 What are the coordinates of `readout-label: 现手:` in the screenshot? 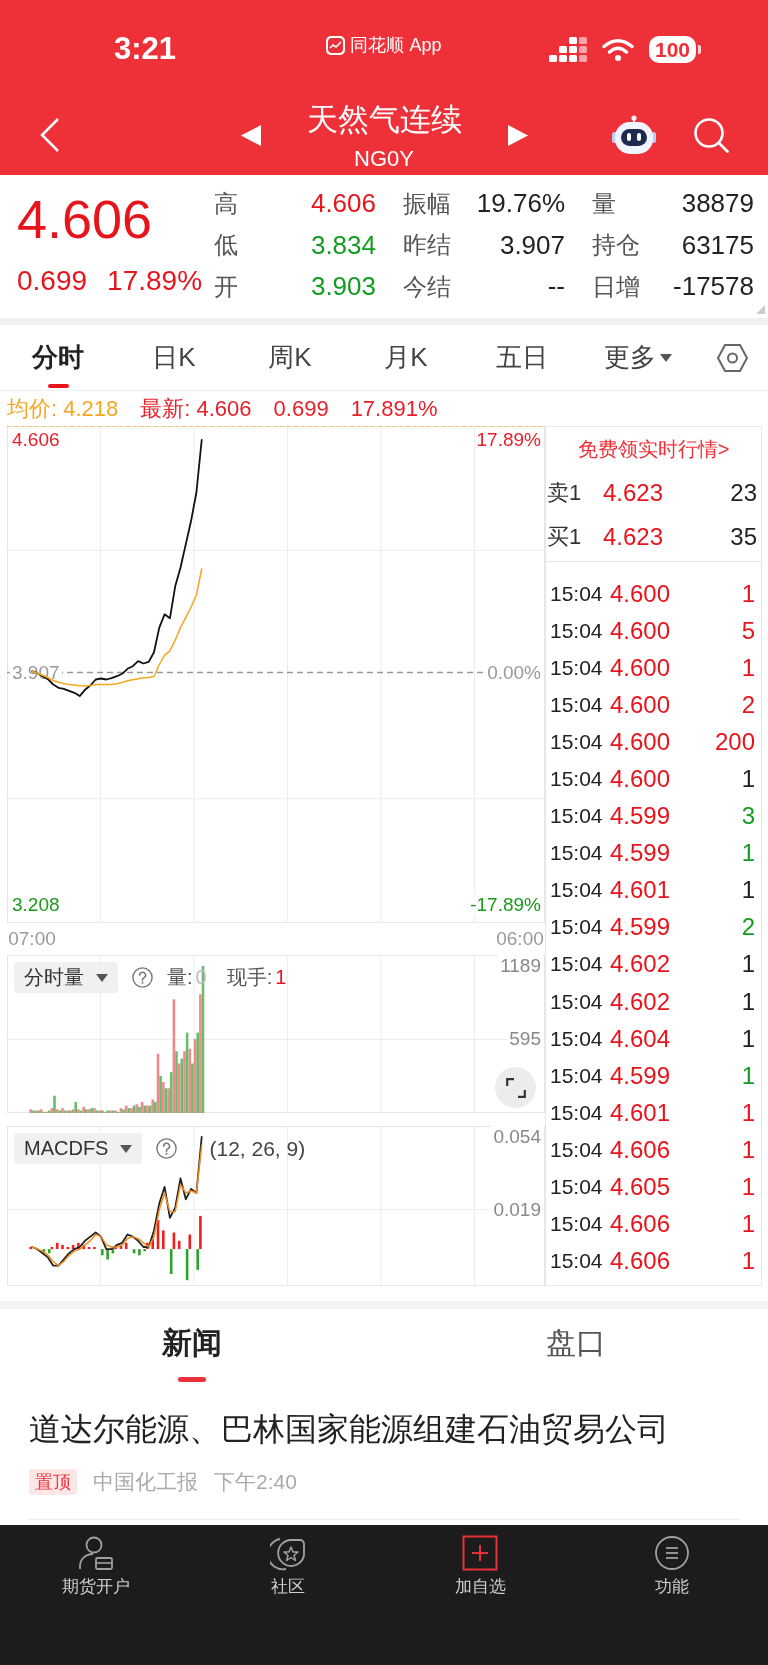 It's located at (249, 977).